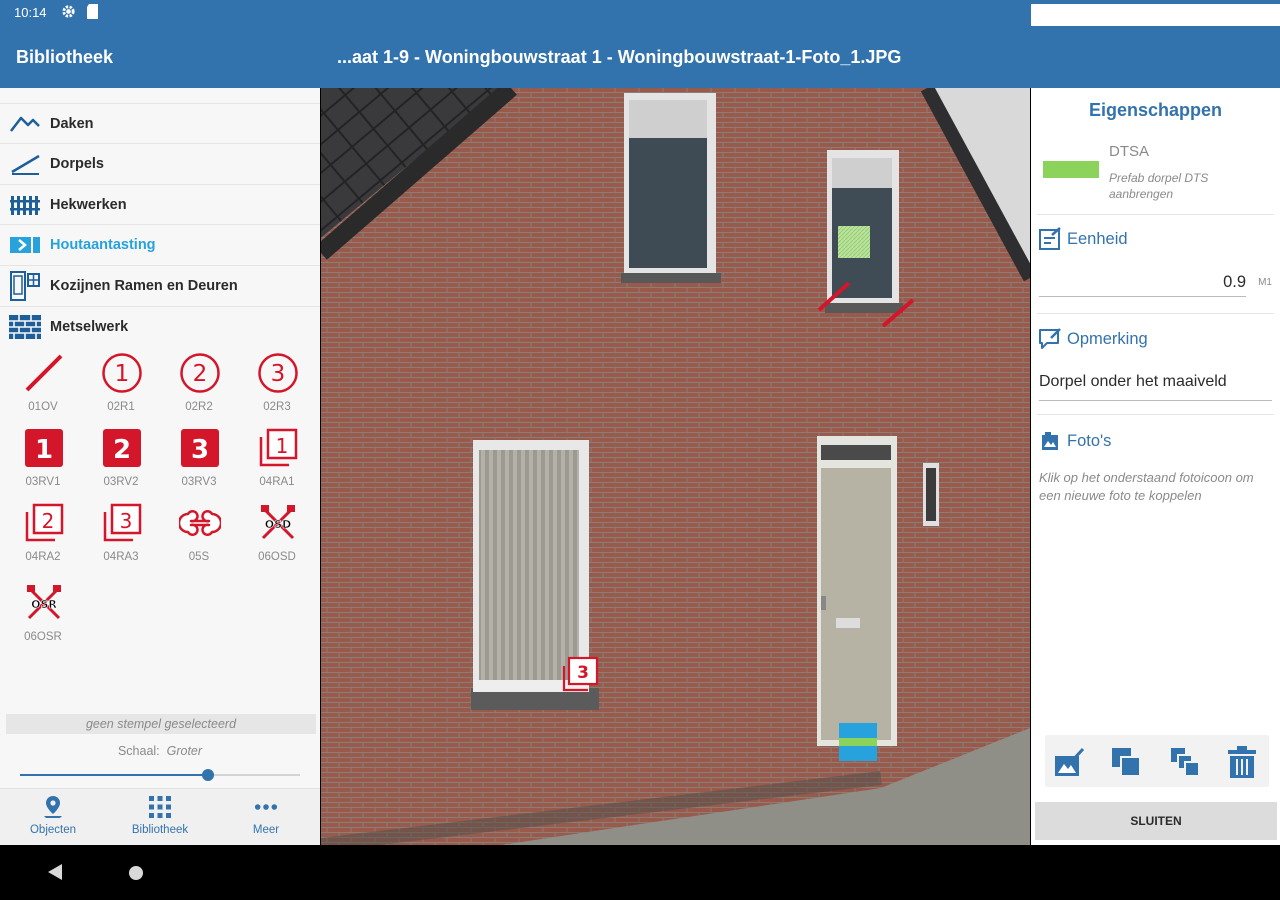  I want to click on quantity-field: 0.9 M1, so click(1155, 285).